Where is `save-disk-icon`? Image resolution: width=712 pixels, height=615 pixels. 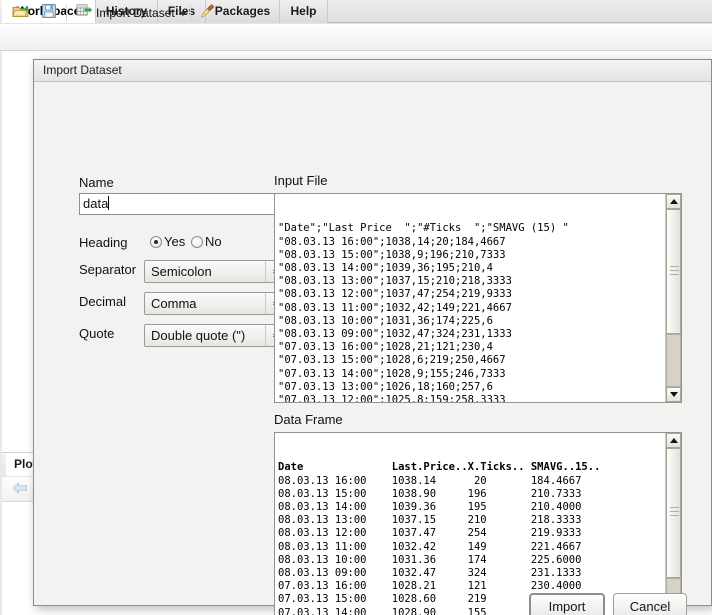
save-disk-icon is located at coordinates (49, 13).